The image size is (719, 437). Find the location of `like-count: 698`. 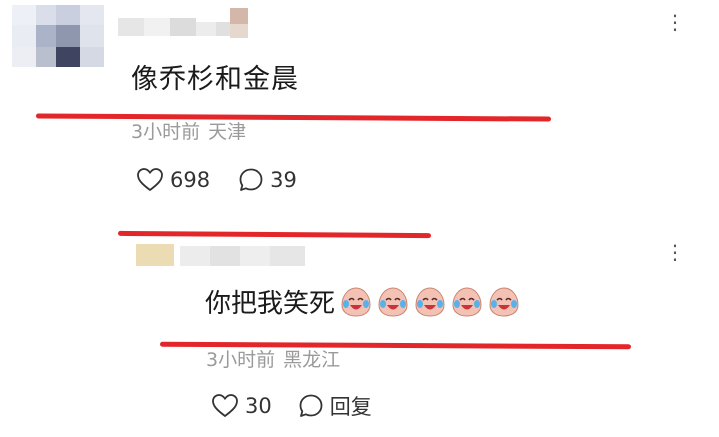

like-count: 698 is located at coordinates (190, 180).